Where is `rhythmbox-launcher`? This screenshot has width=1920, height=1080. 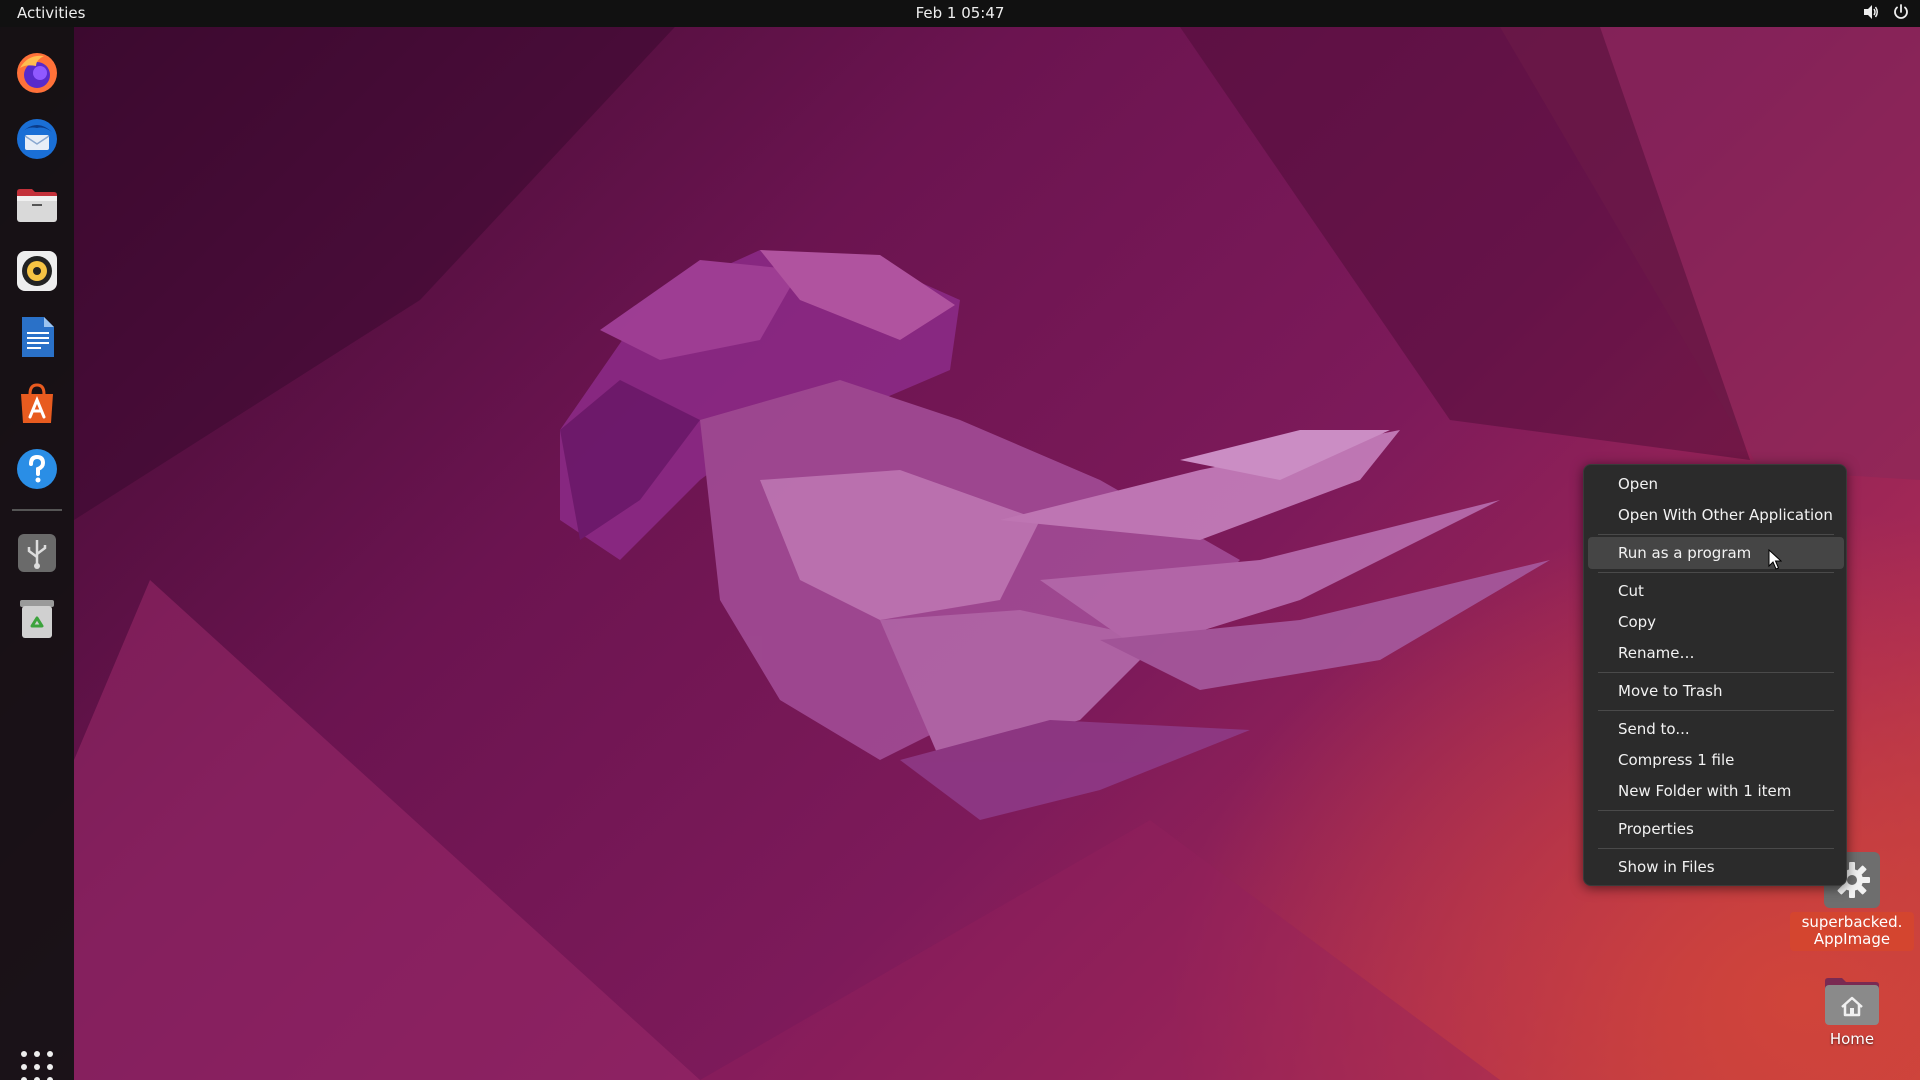 rhythmbox-launcher is located at coordinates (37, 271).